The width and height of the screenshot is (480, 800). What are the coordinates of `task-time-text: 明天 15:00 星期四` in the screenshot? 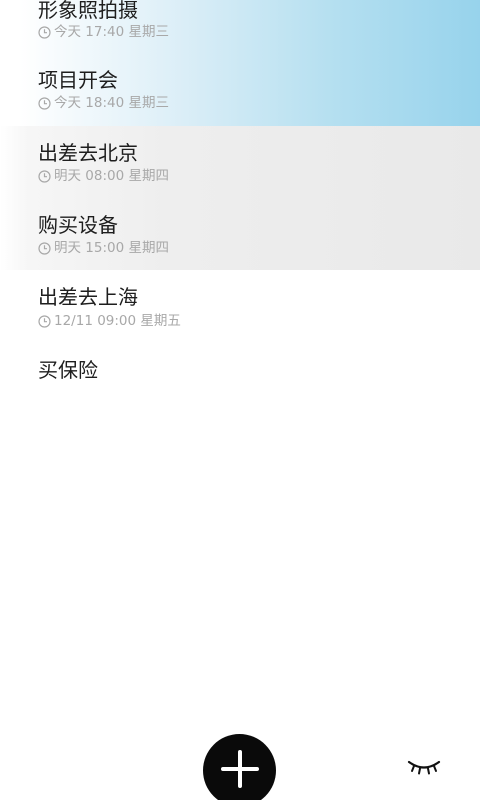 It's located at (111, 248).